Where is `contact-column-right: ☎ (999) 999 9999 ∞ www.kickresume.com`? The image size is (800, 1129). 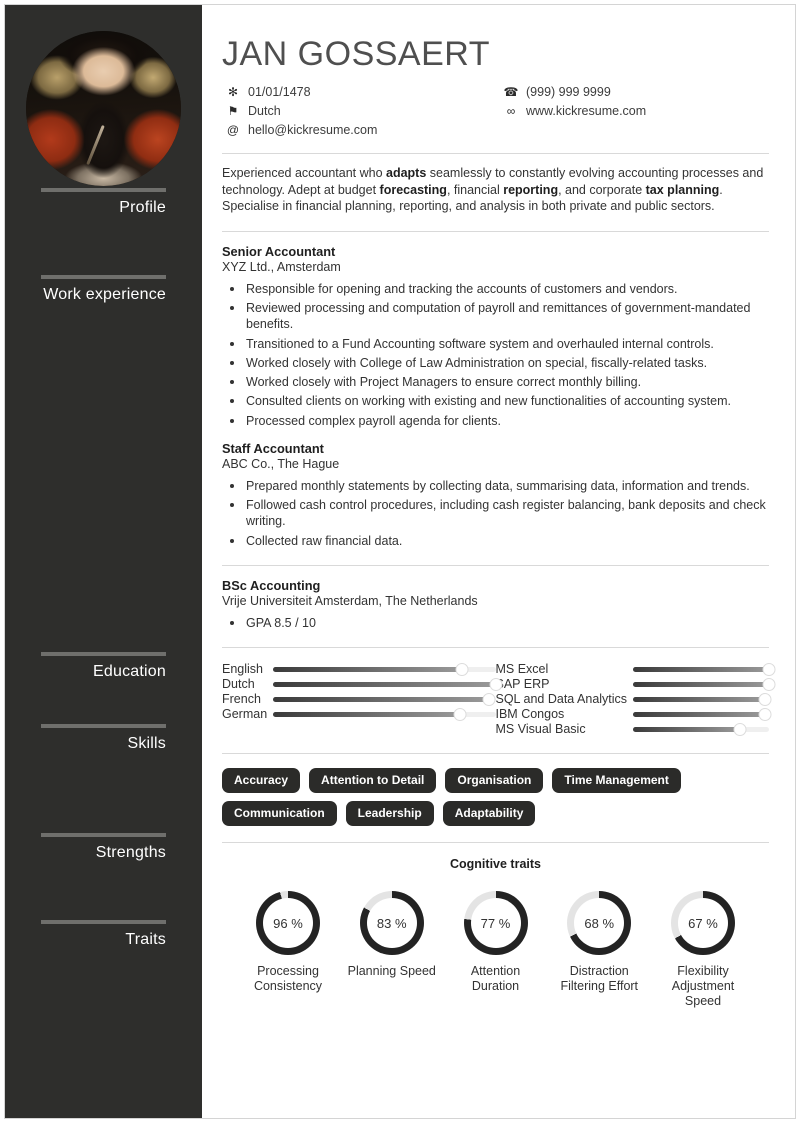
contact-column-right: ☎ (999) 999 9999 ∞ www.kickresume.com is located at coordinates (573, 111).